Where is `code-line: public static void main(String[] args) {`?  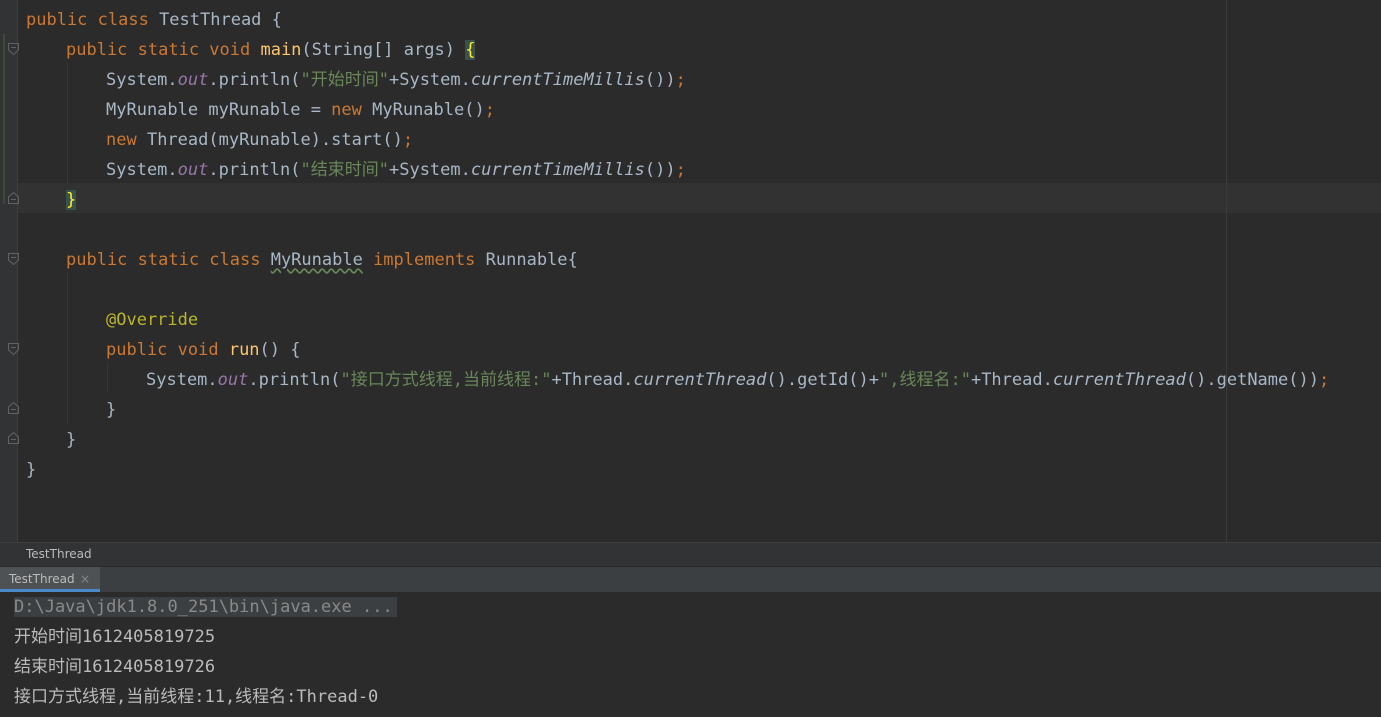
code-line: public static void main(String[] args) { is located at coordinates (271, 50).